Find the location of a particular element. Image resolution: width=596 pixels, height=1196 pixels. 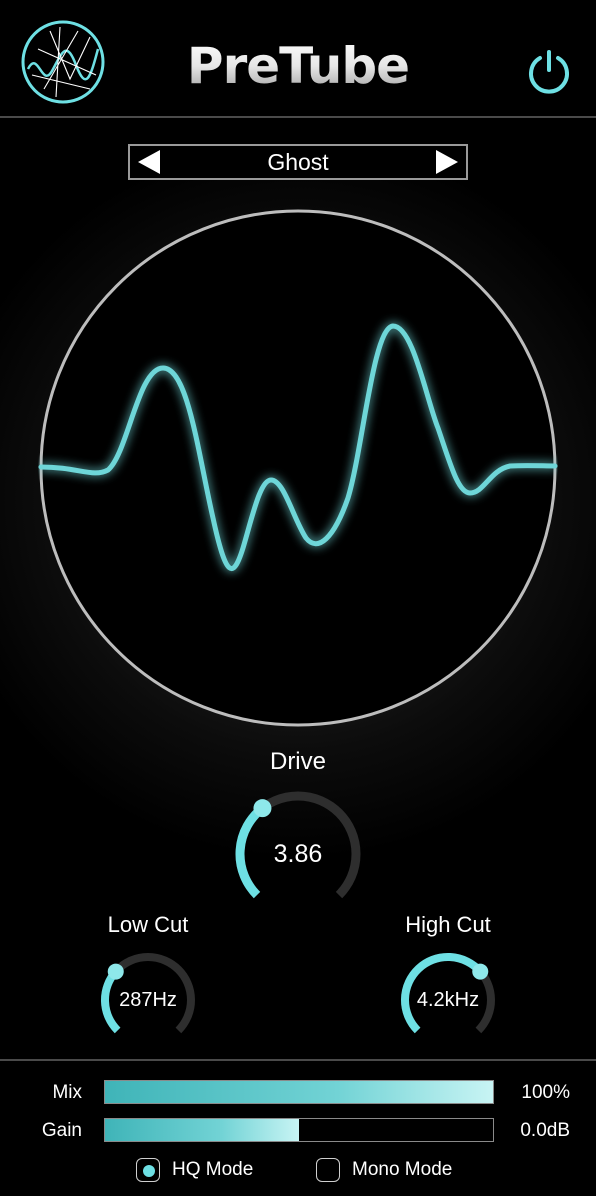

gain-slider-fill is located at coordinates (202, 1130).